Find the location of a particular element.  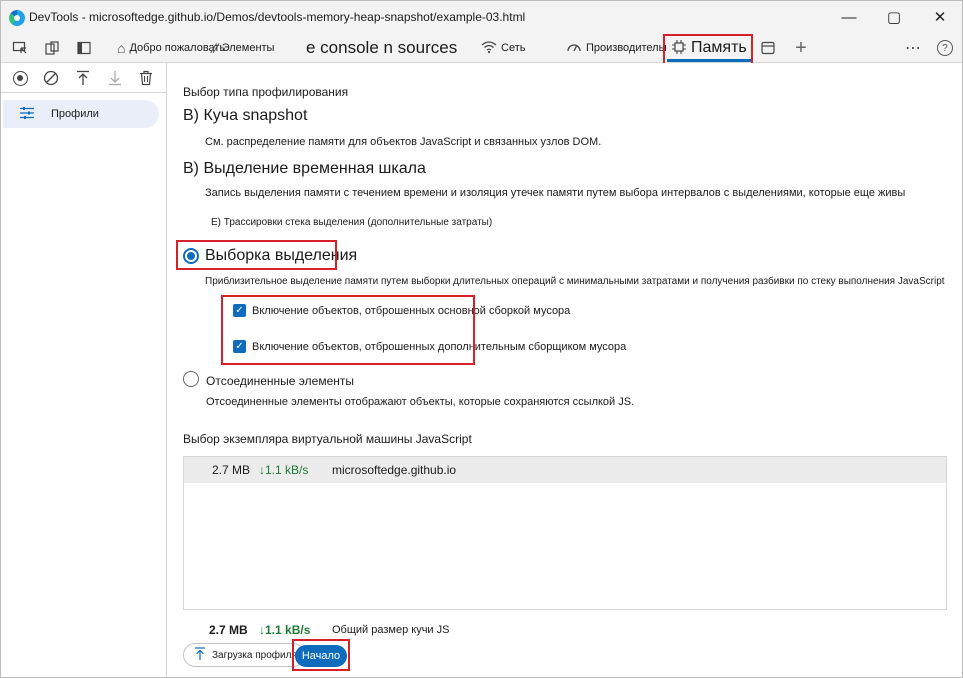

home-icon: ⌂ is located at coordinates (121, 48).